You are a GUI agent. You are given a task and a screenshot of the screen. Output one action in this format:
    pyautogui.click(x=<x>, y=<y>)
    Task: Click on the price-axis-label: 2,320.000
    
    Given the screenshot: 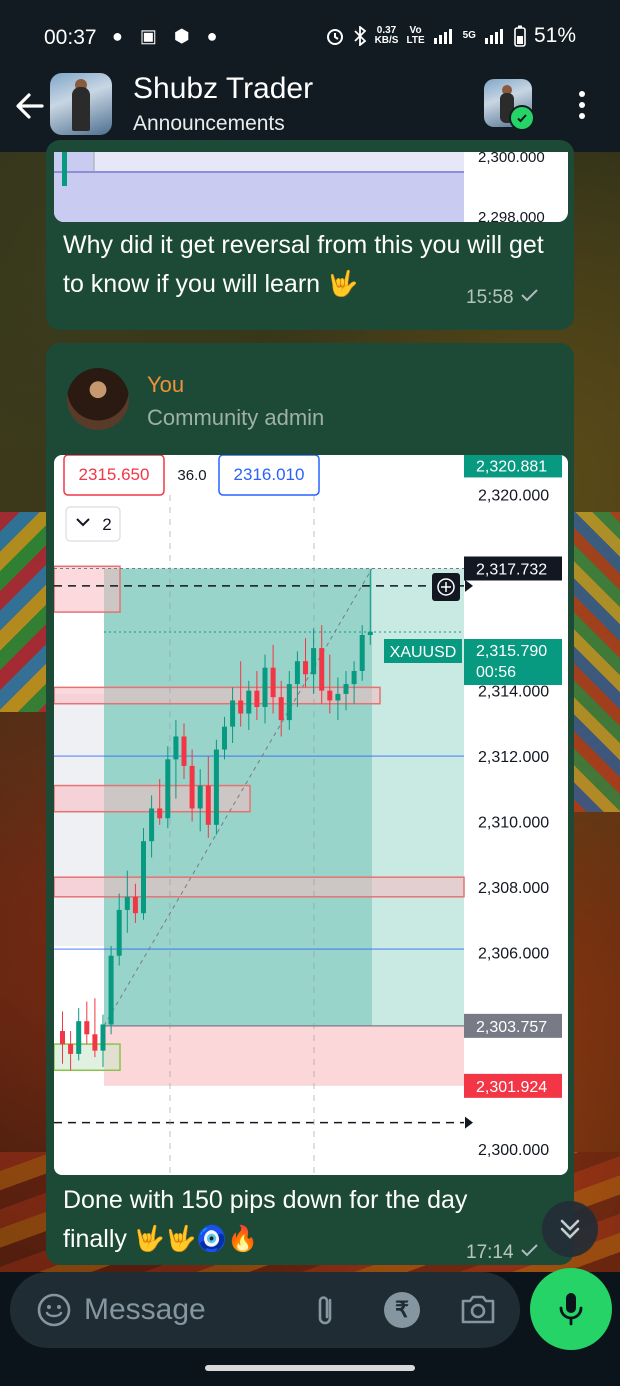 What is the action you would take?
    pyautogui.click(x=513, y=495)
    